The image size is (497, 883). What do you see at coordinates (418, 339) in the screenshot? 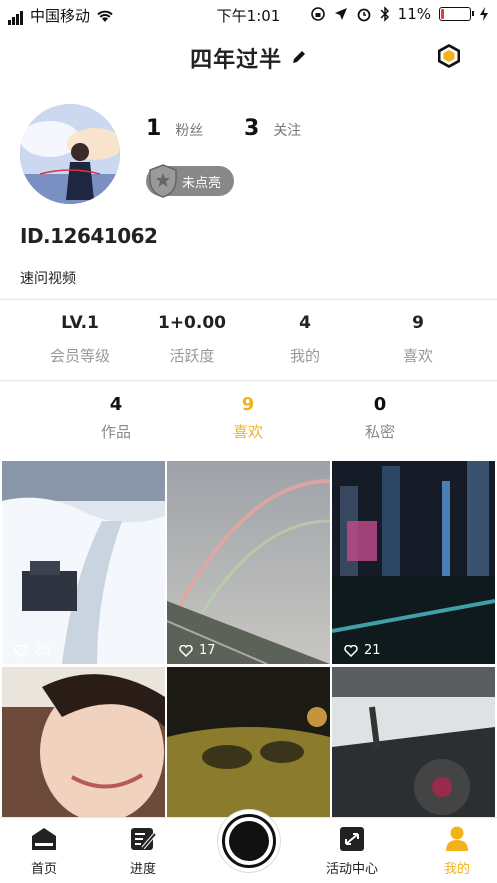
I see `stat-likes: 9 喜欢` at bounding box center [418, 339].